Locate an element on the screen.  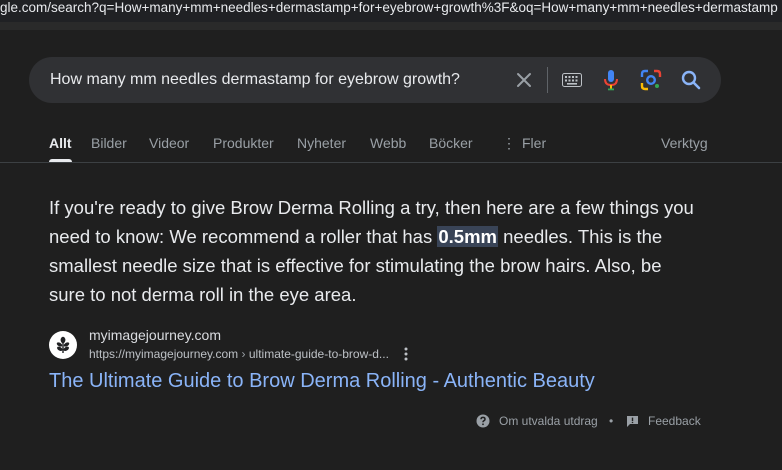
site-favicon is located at coordinates (63, 345).